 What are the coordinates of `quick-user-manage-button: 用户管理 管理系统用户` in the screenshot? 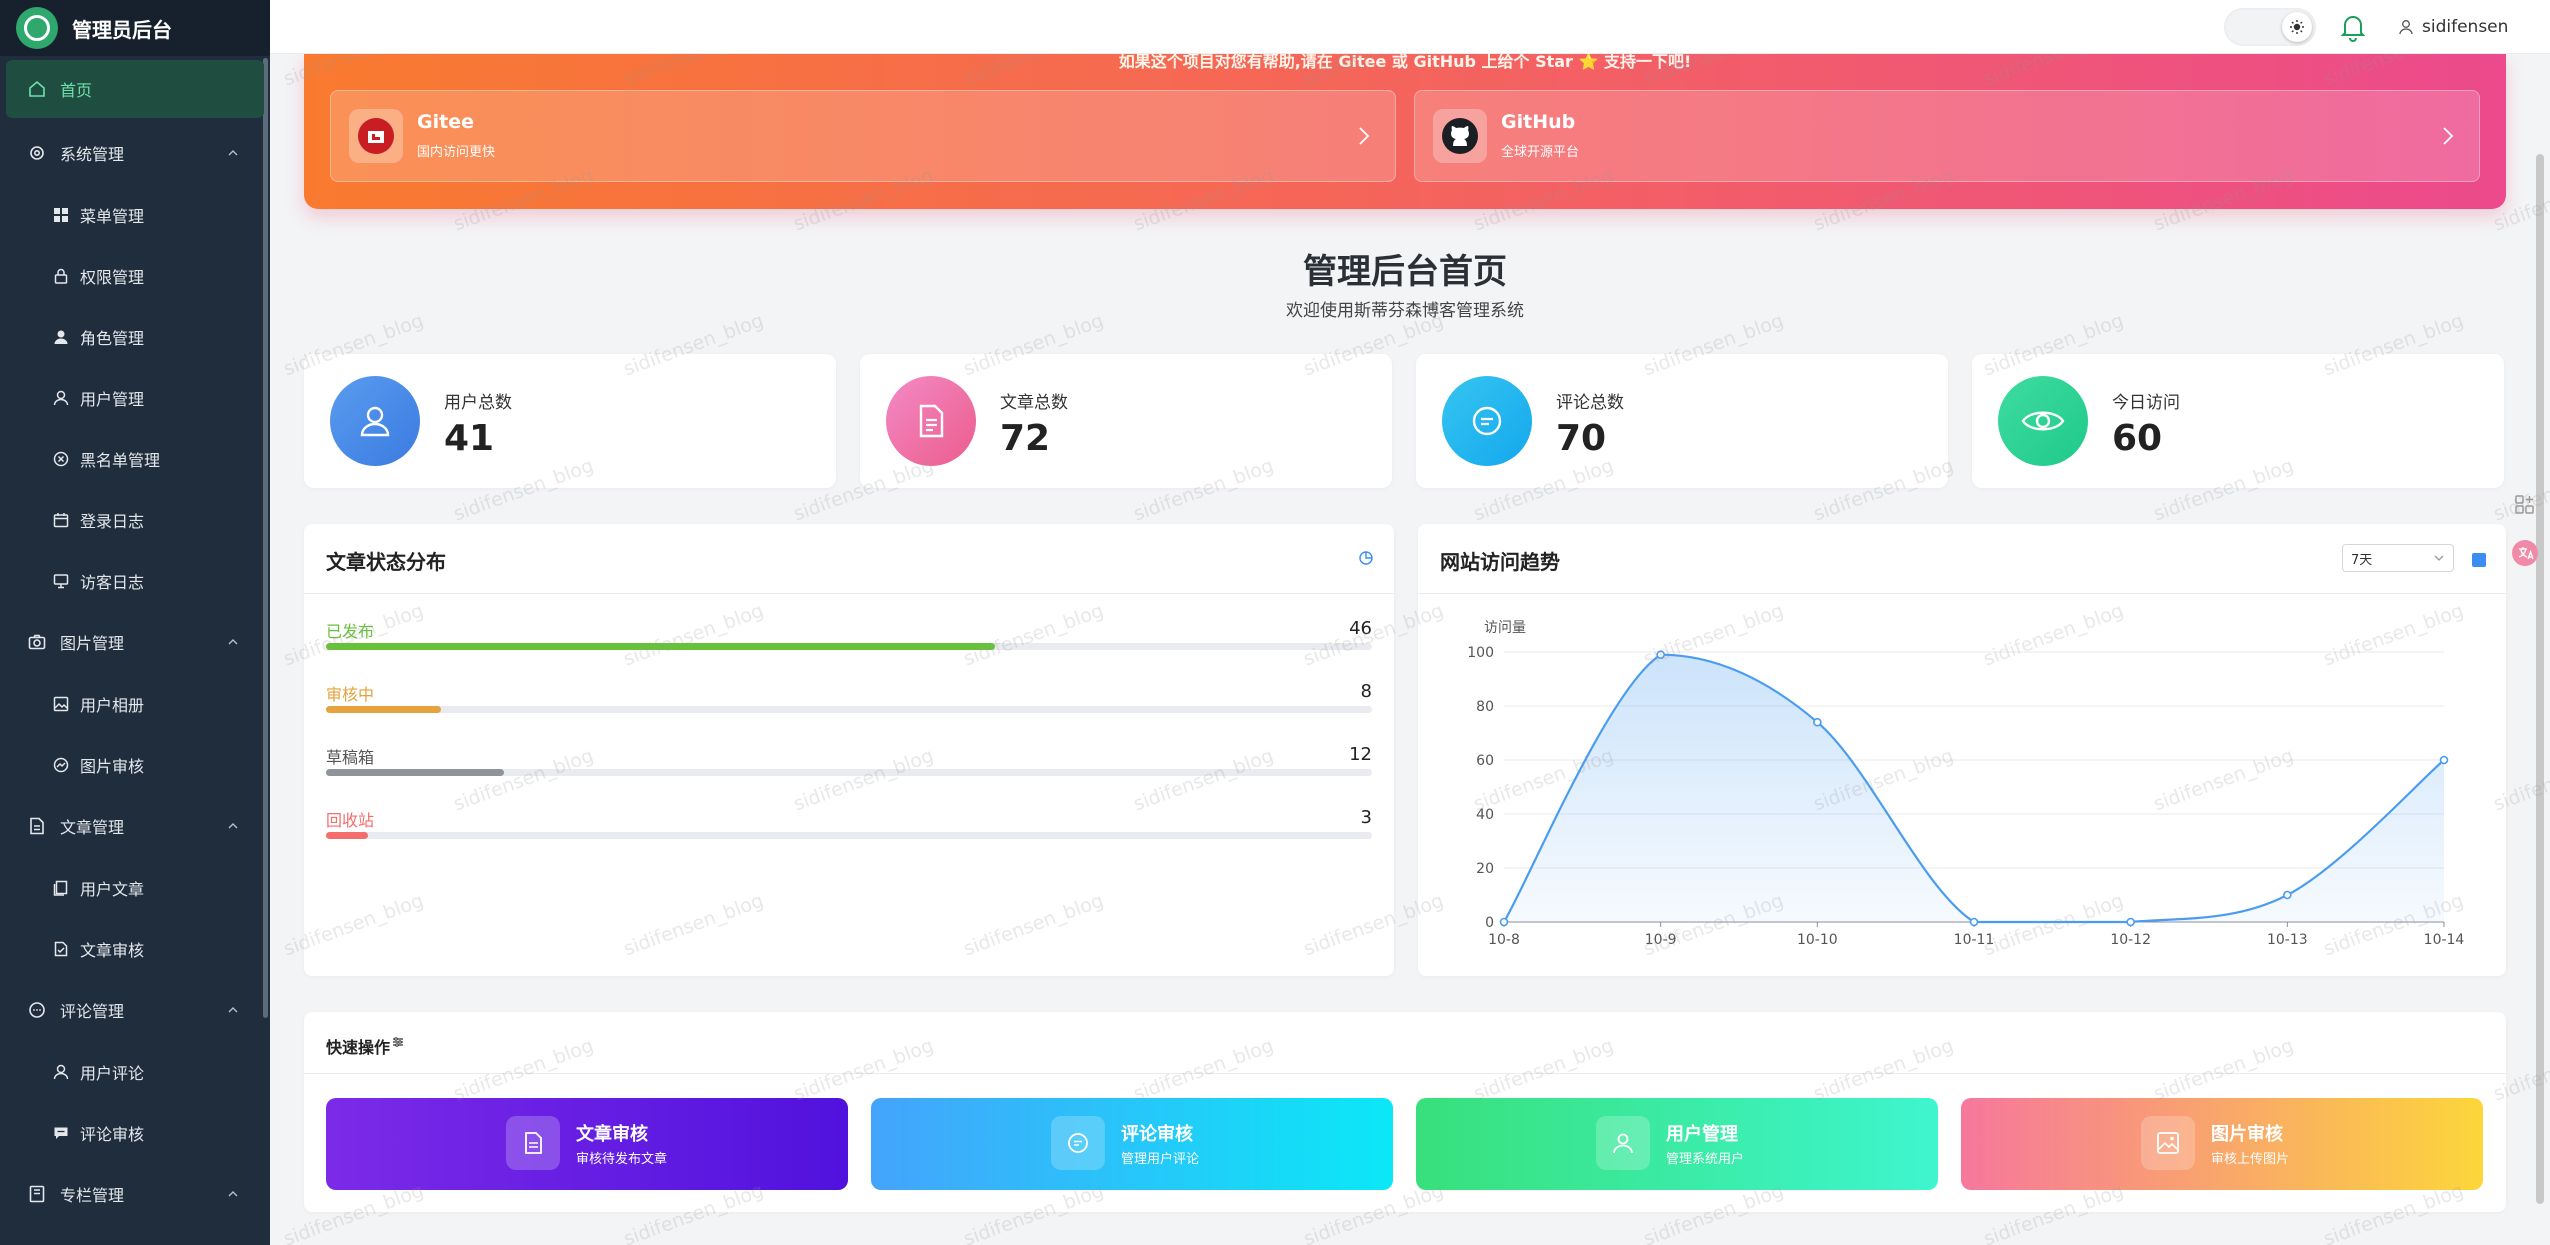 It's located at (1677, 1144).